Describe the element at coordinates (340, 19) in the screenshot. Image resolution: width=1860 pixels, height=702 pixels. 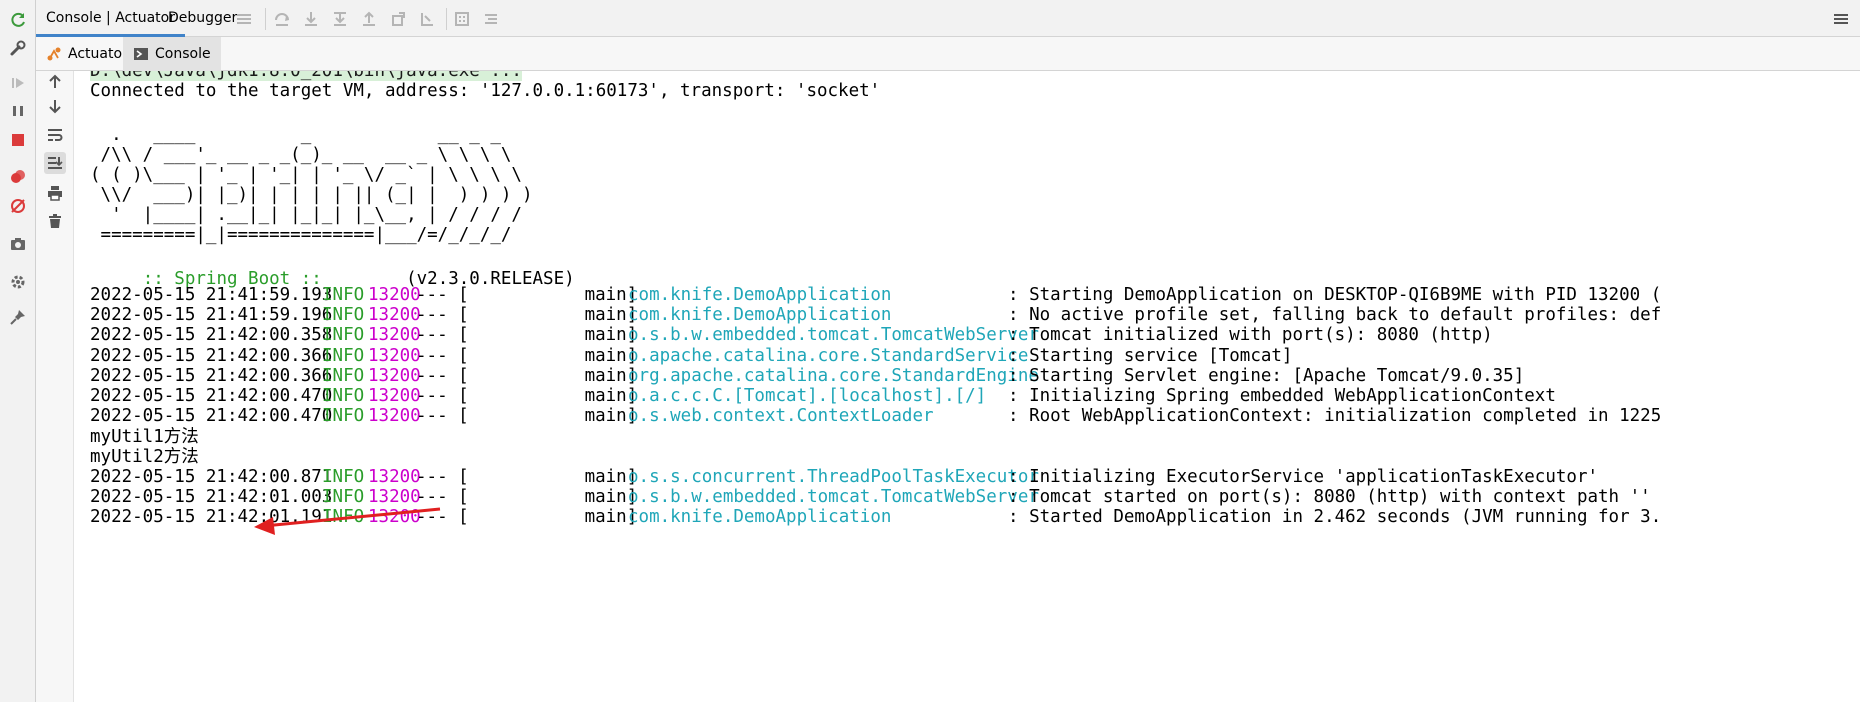
I see `force-step-into-icon` at that location.